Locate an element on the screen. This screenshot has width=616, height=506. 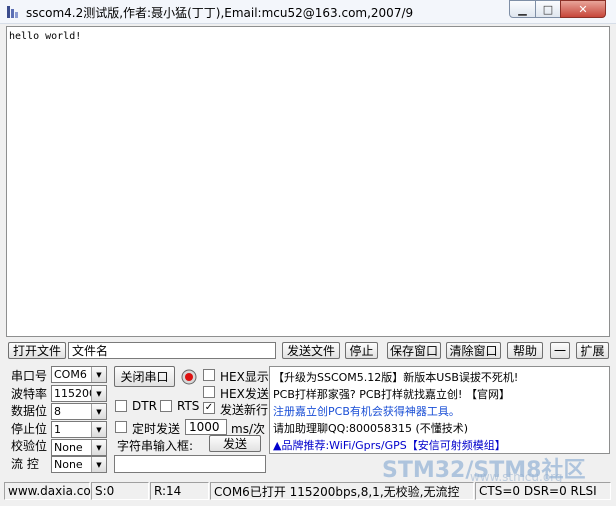
status-signals: CTS=0 DSR=0 RLSI is located at coordinates (543, 491).